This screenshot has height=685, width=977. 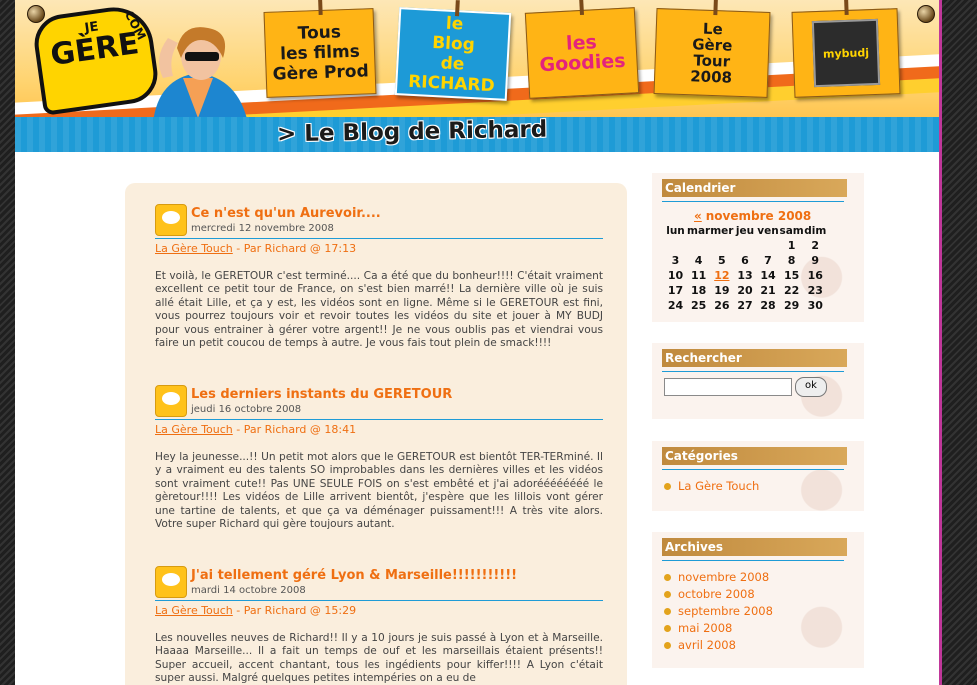 What do you see at coordinates (451, 55) in the screenshot?
I see `nav-label: le Blog de RICHARD` at bounding box center [451, 55].